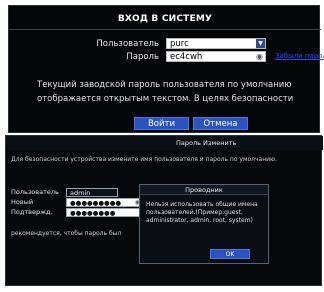  Describe the element at coordinates (66, 233) in the screenshot. I see `advice-text: рекомендуется, чтобы пароль был` at that location.